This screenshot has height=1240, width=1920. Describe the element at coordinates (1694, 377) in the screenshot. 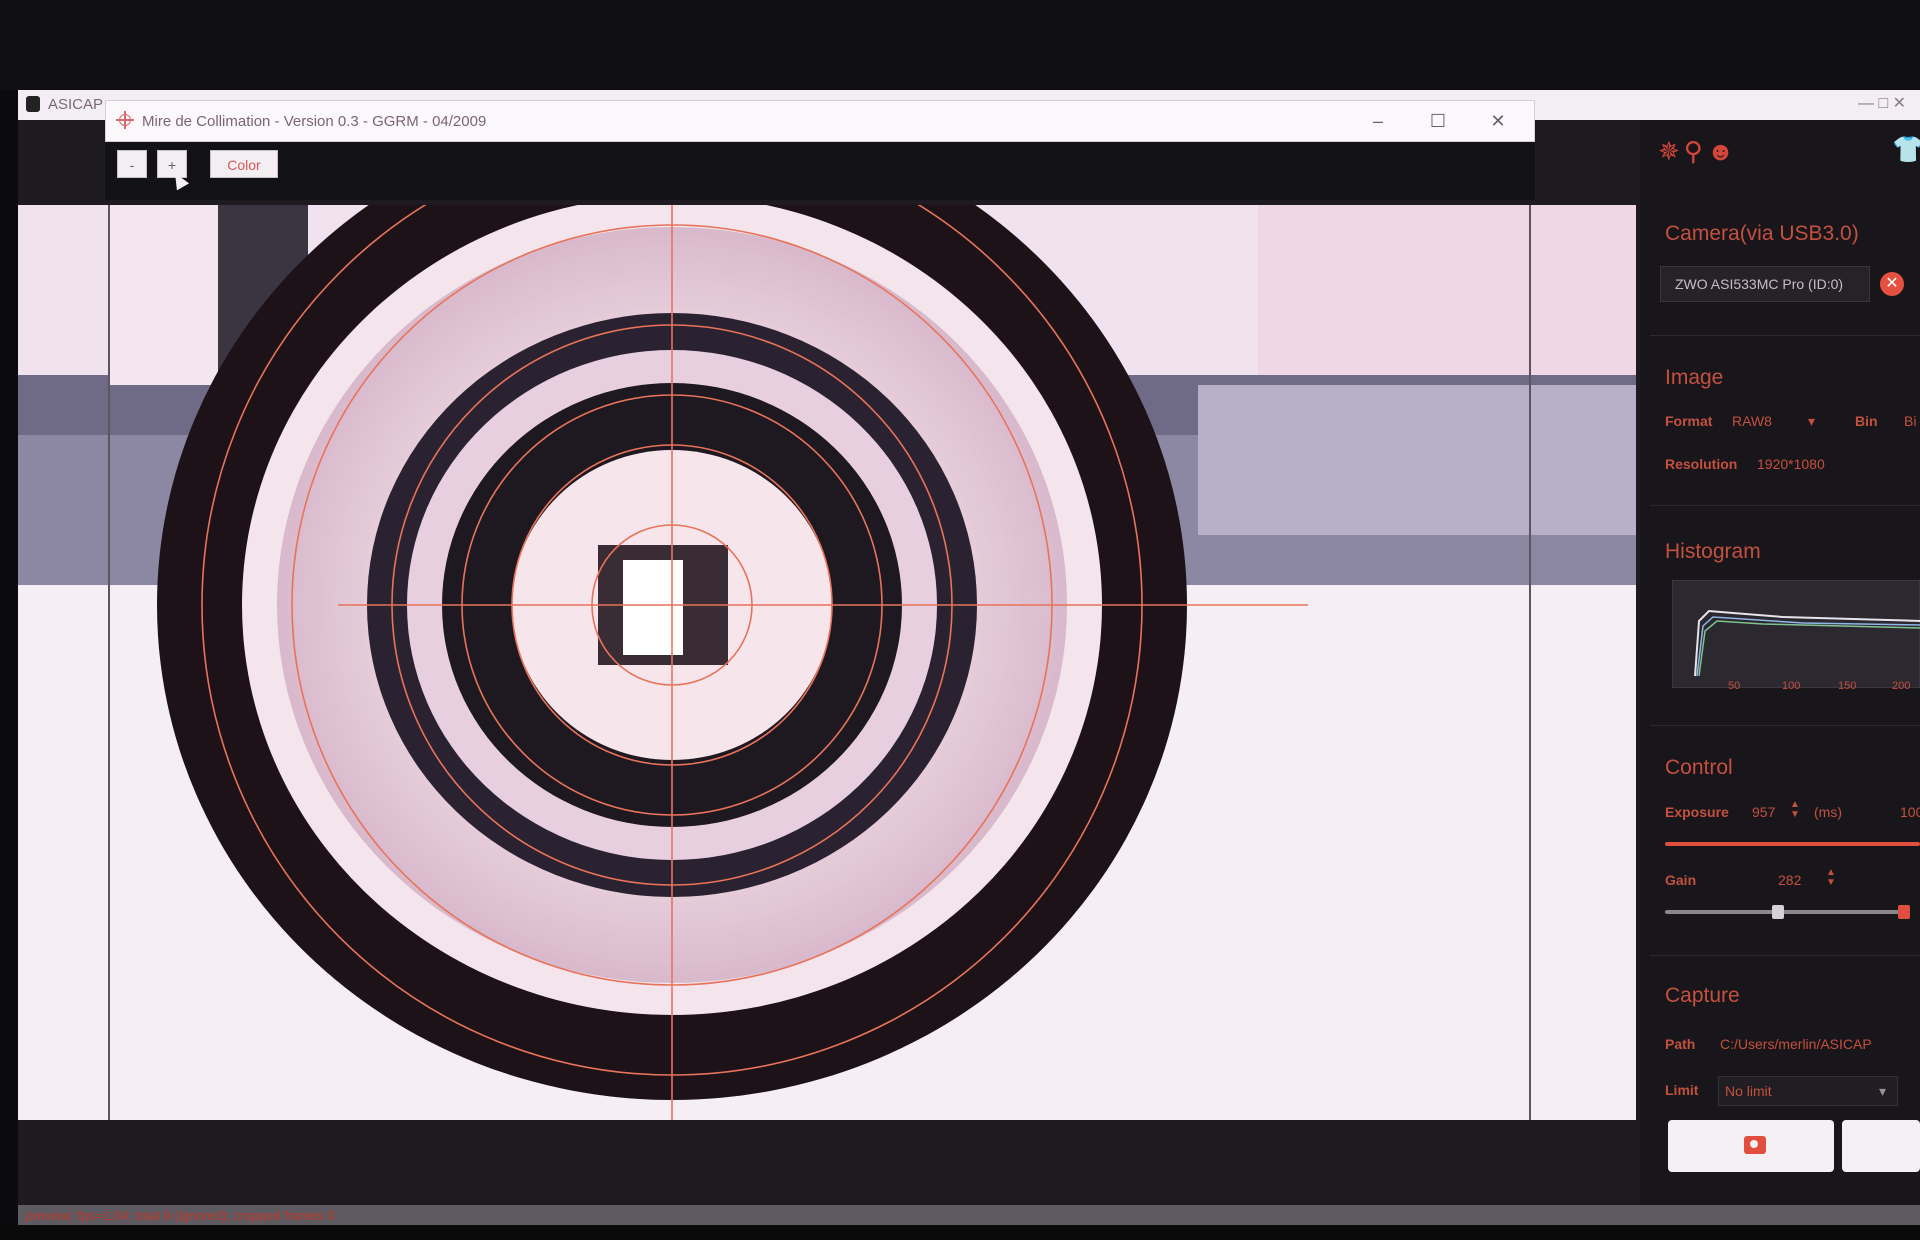

I see `image-section-title: Image` at that location.